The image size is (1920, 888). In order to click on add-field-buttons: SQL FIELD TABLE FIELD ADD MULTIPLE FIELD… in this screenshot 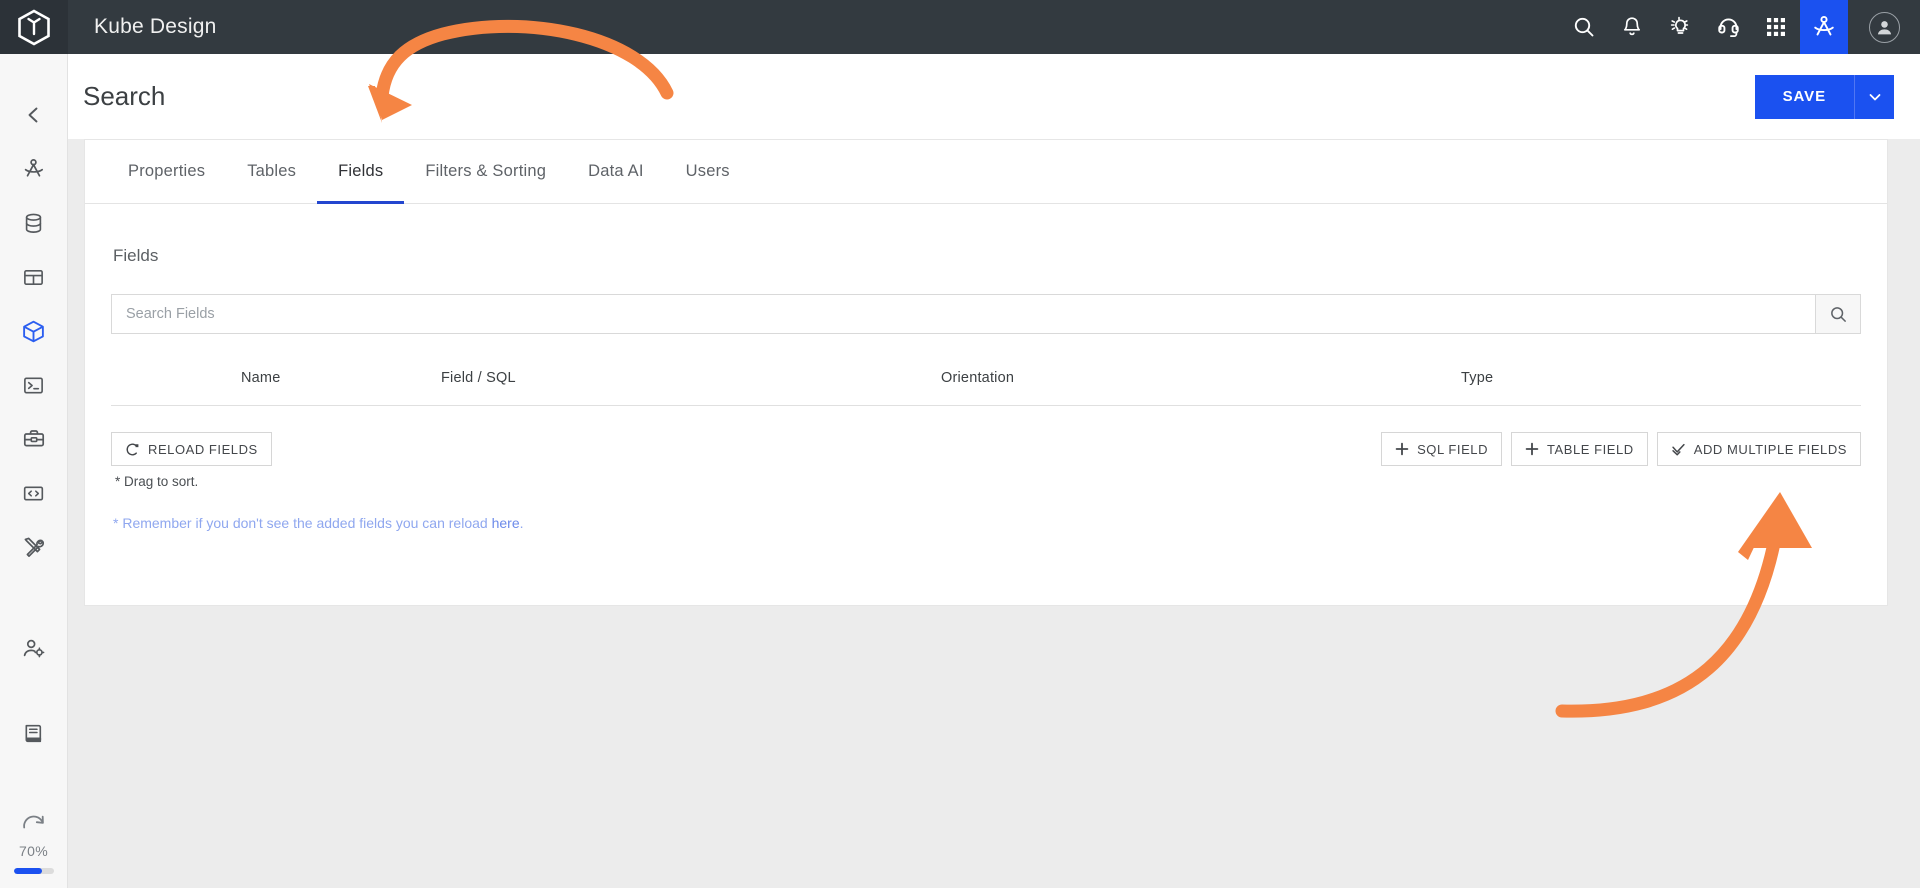, I will do `click(1621, 449)`.